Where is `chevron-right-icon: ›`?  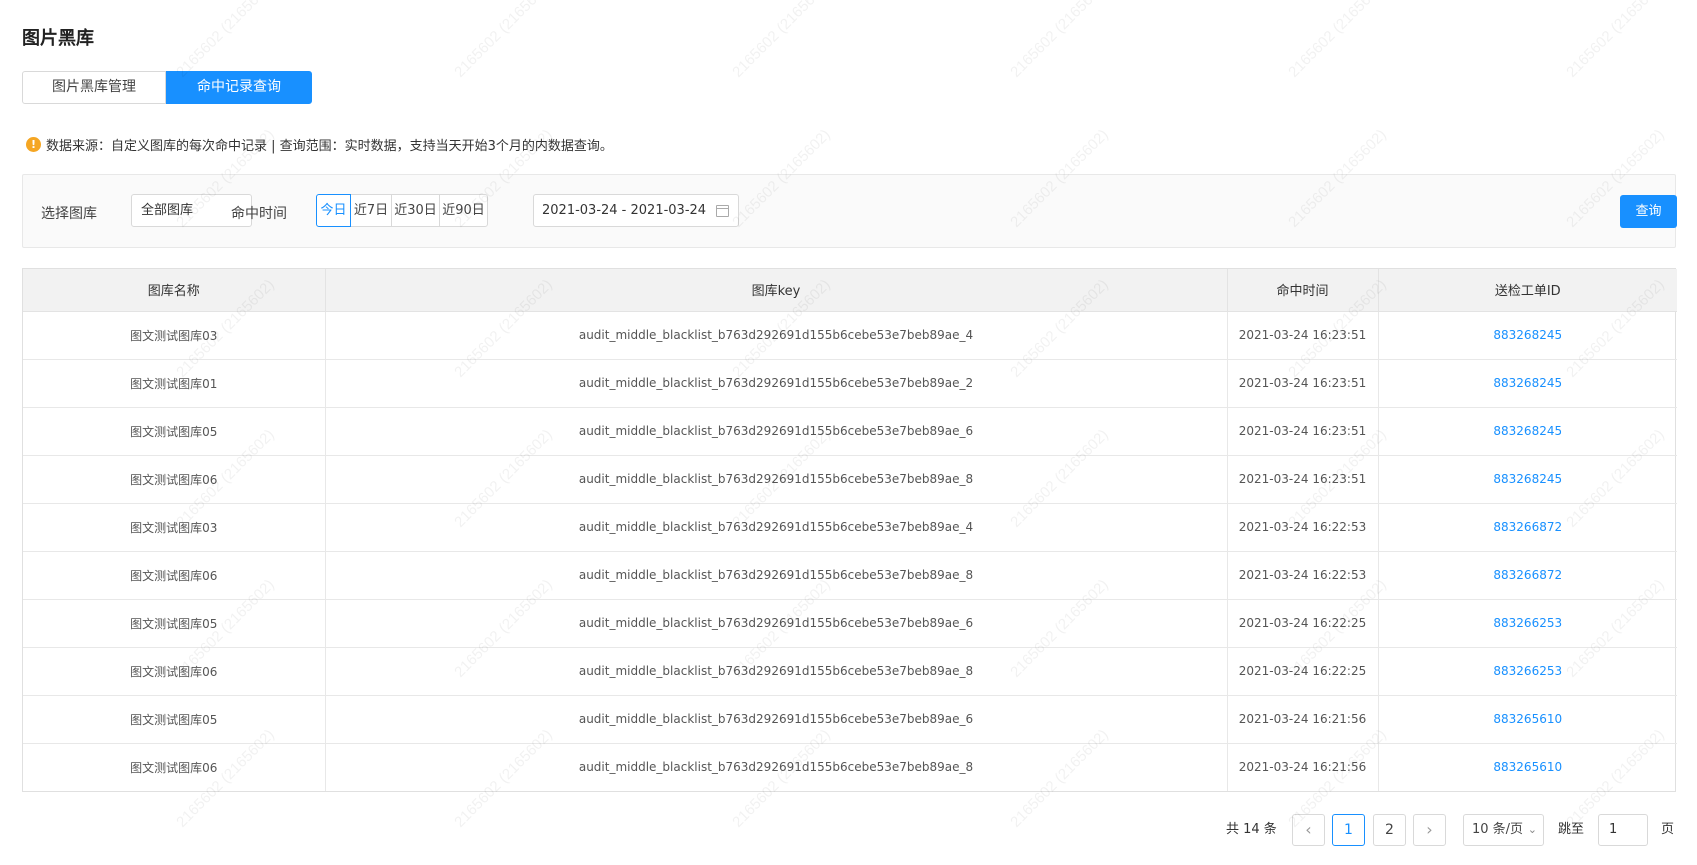
chevron-right-icon: › is located at coordinates (1429, 829).